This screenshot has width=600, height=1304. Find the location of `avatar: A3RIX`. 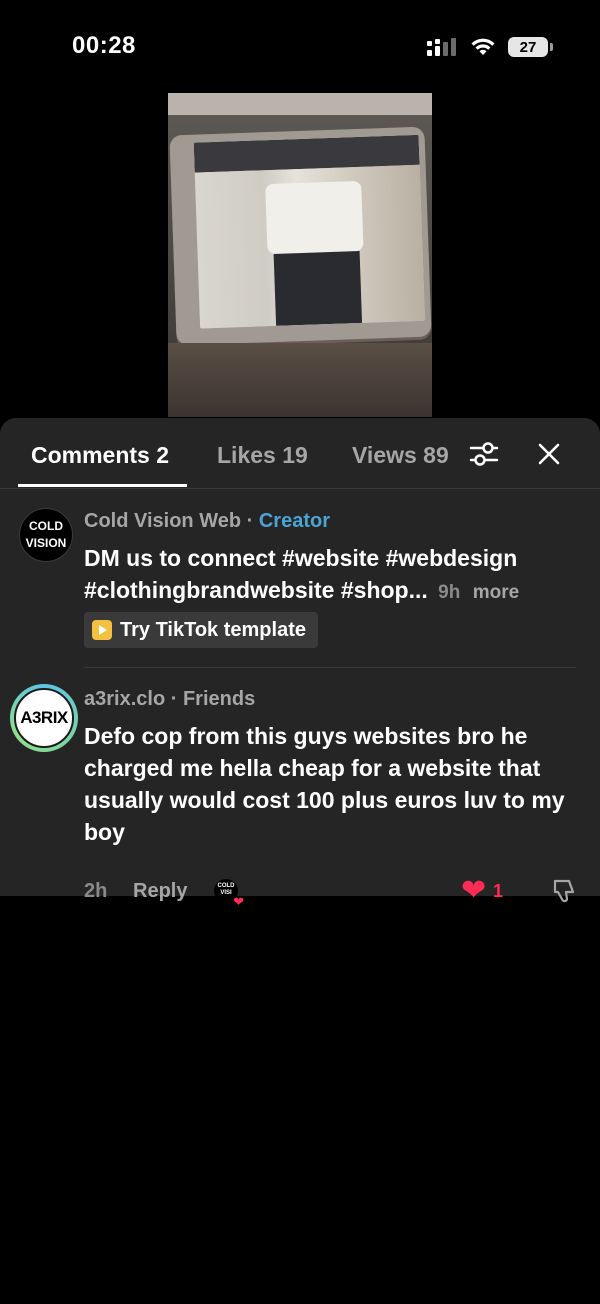

avatar: A3RIX is located at coordinates (44, 718).